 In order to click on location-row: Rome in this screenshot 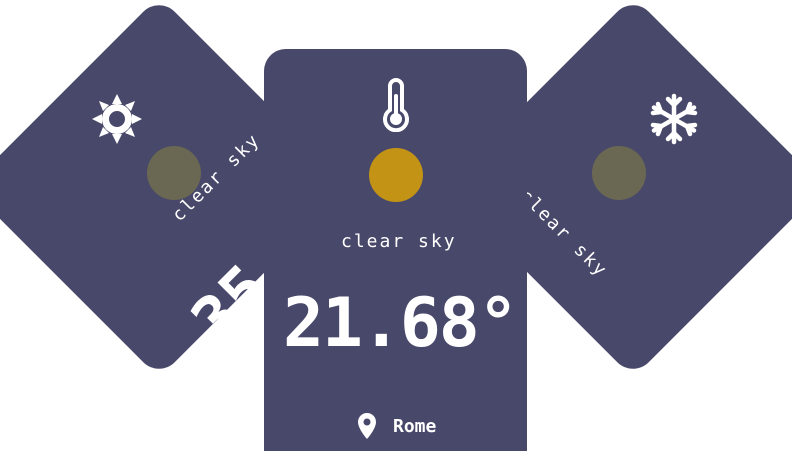, I will do `click(395, 426)`.